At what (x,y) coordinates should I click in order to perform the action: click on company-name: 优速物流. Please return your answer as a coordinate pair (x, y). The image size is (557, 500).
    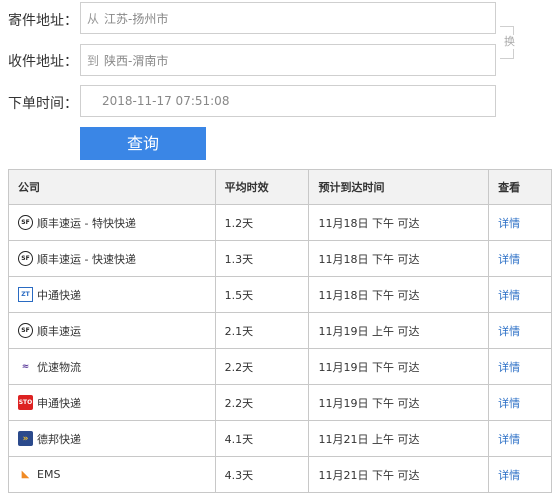
    Looking at the image, I should click on (59, 367).